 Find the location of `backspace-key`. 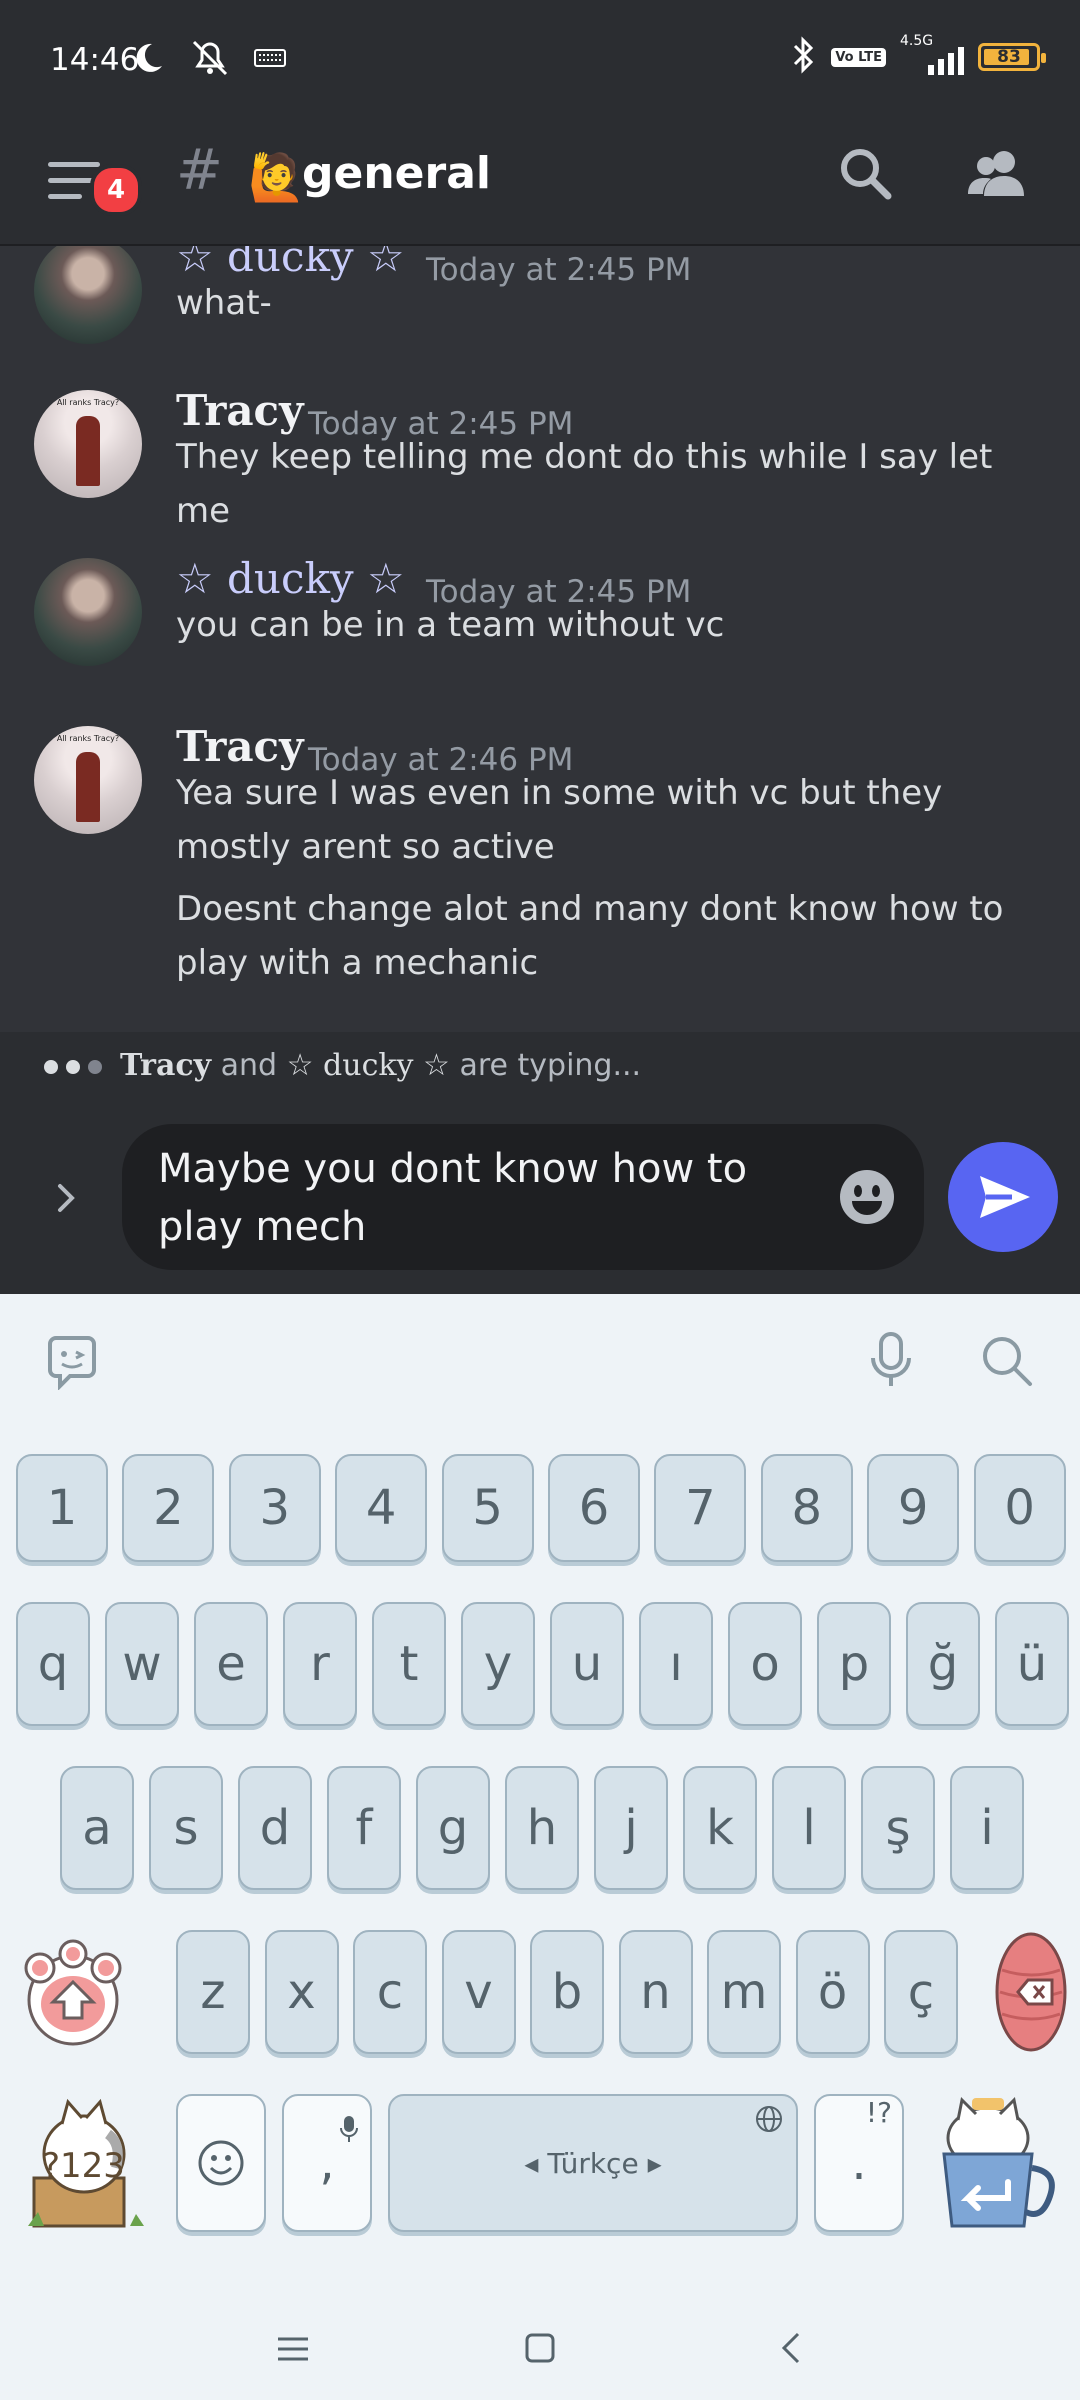

backspace-key is located at coordinates (1031, 1992).